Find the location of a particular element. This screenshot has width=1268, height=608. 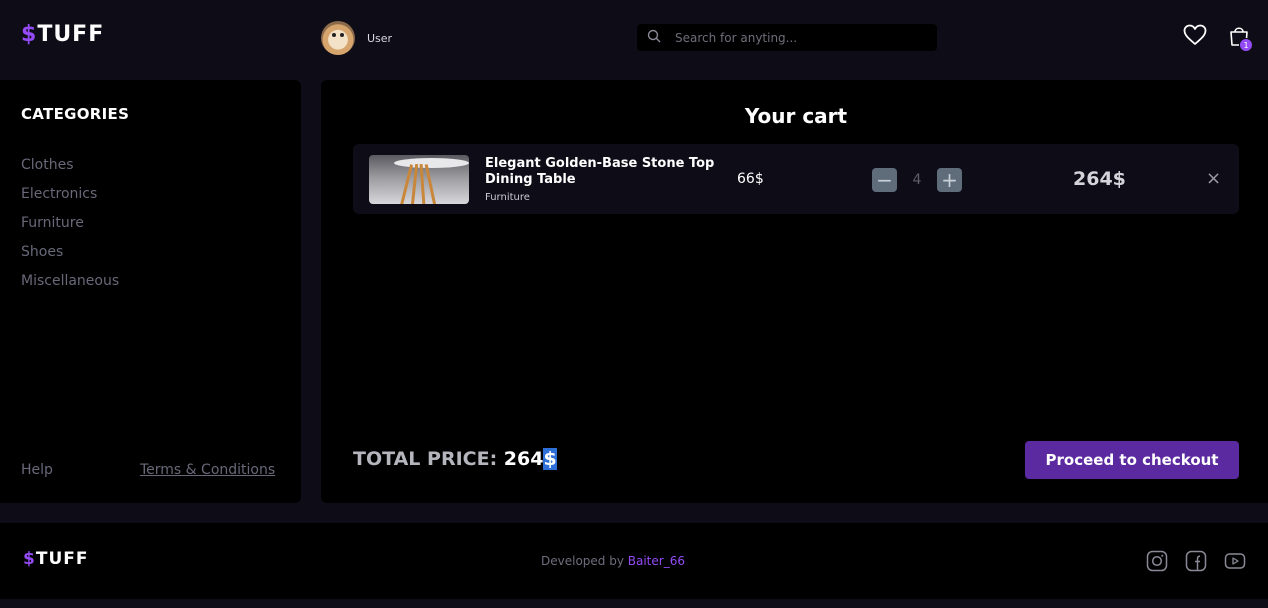

category-item-furniture: Furniture is located at coordinates (70, 228).